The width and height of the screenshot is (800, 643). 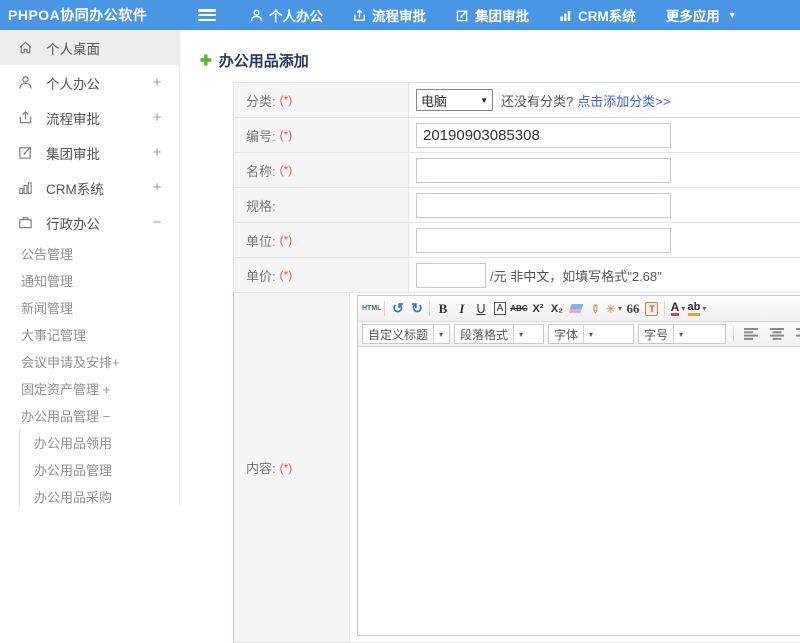 What do you see at coordinates (261, 135) in the screenshot?
I see `code-label: 编号:` at bounding box center [261, 135].